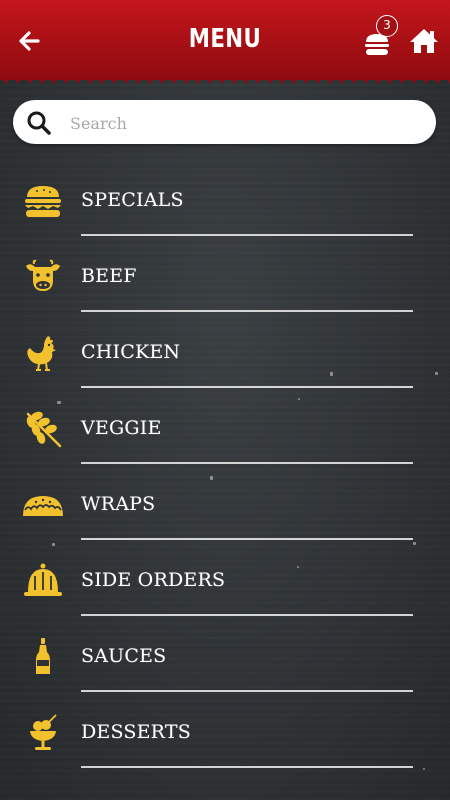 The image size is (450, 800). Describe the element at coordinates (225, 657) in the screenshot. I see `menu-item-sauces: SAUCES` at that location.